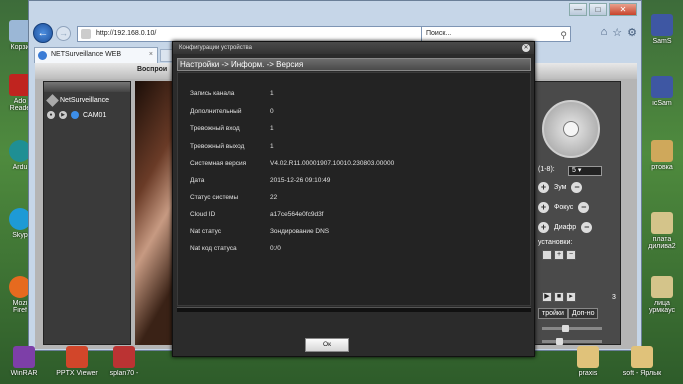 This screenshot has width=683, height=384. I want to click on ptz-center-button, so click(571, 129).